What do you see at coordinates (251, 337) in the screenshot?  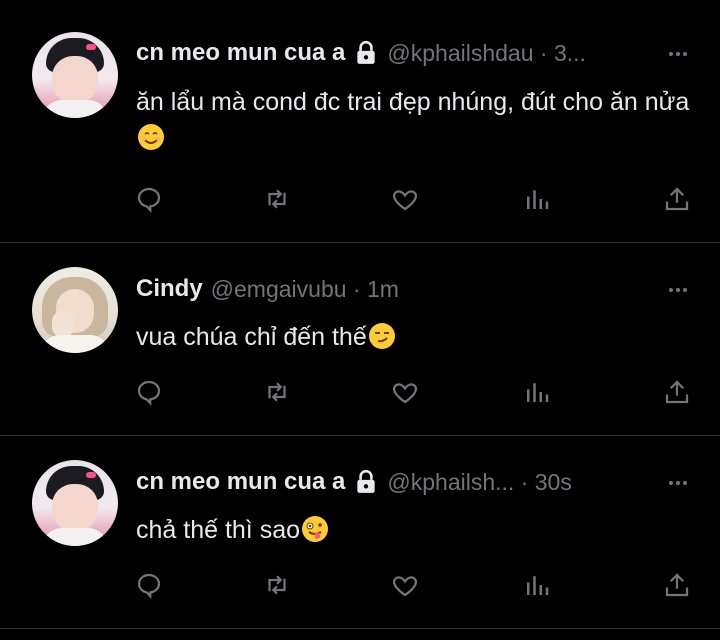 I see `tweet-text-content: vua chúa chỉ đến thế` at bounding box center [251, 337].